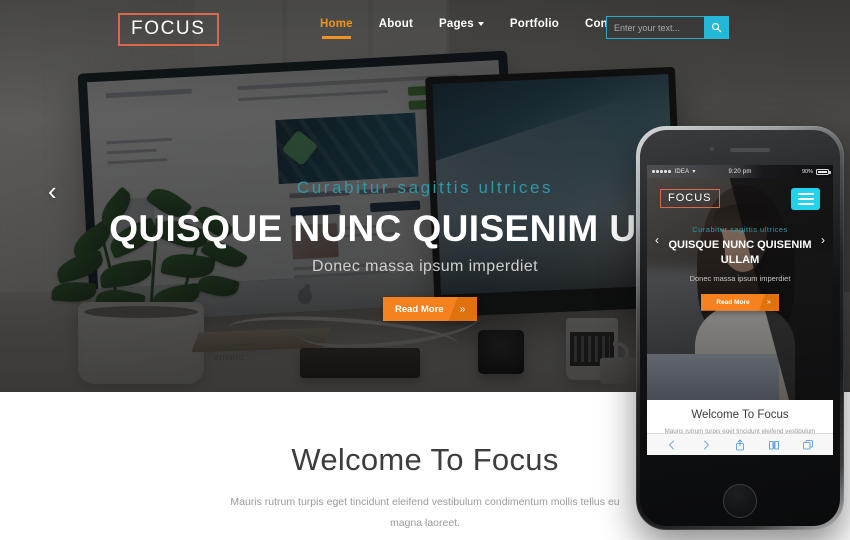 The height and width of the screenshot is (540, 850). Describe the element at coordinates (740, 501) in the screenshot. I see `phone-home-button` at that location.